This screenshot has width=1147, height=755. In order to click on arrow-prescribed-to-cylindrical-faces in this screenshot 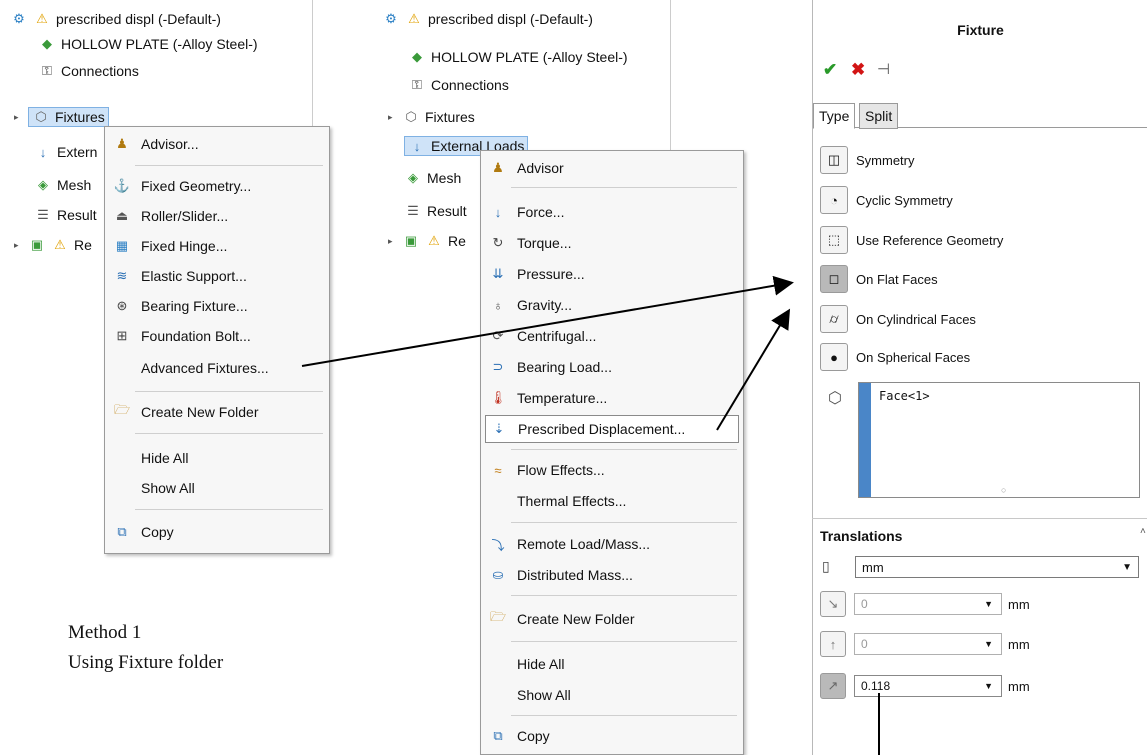, I will do `click(753, 369)`.